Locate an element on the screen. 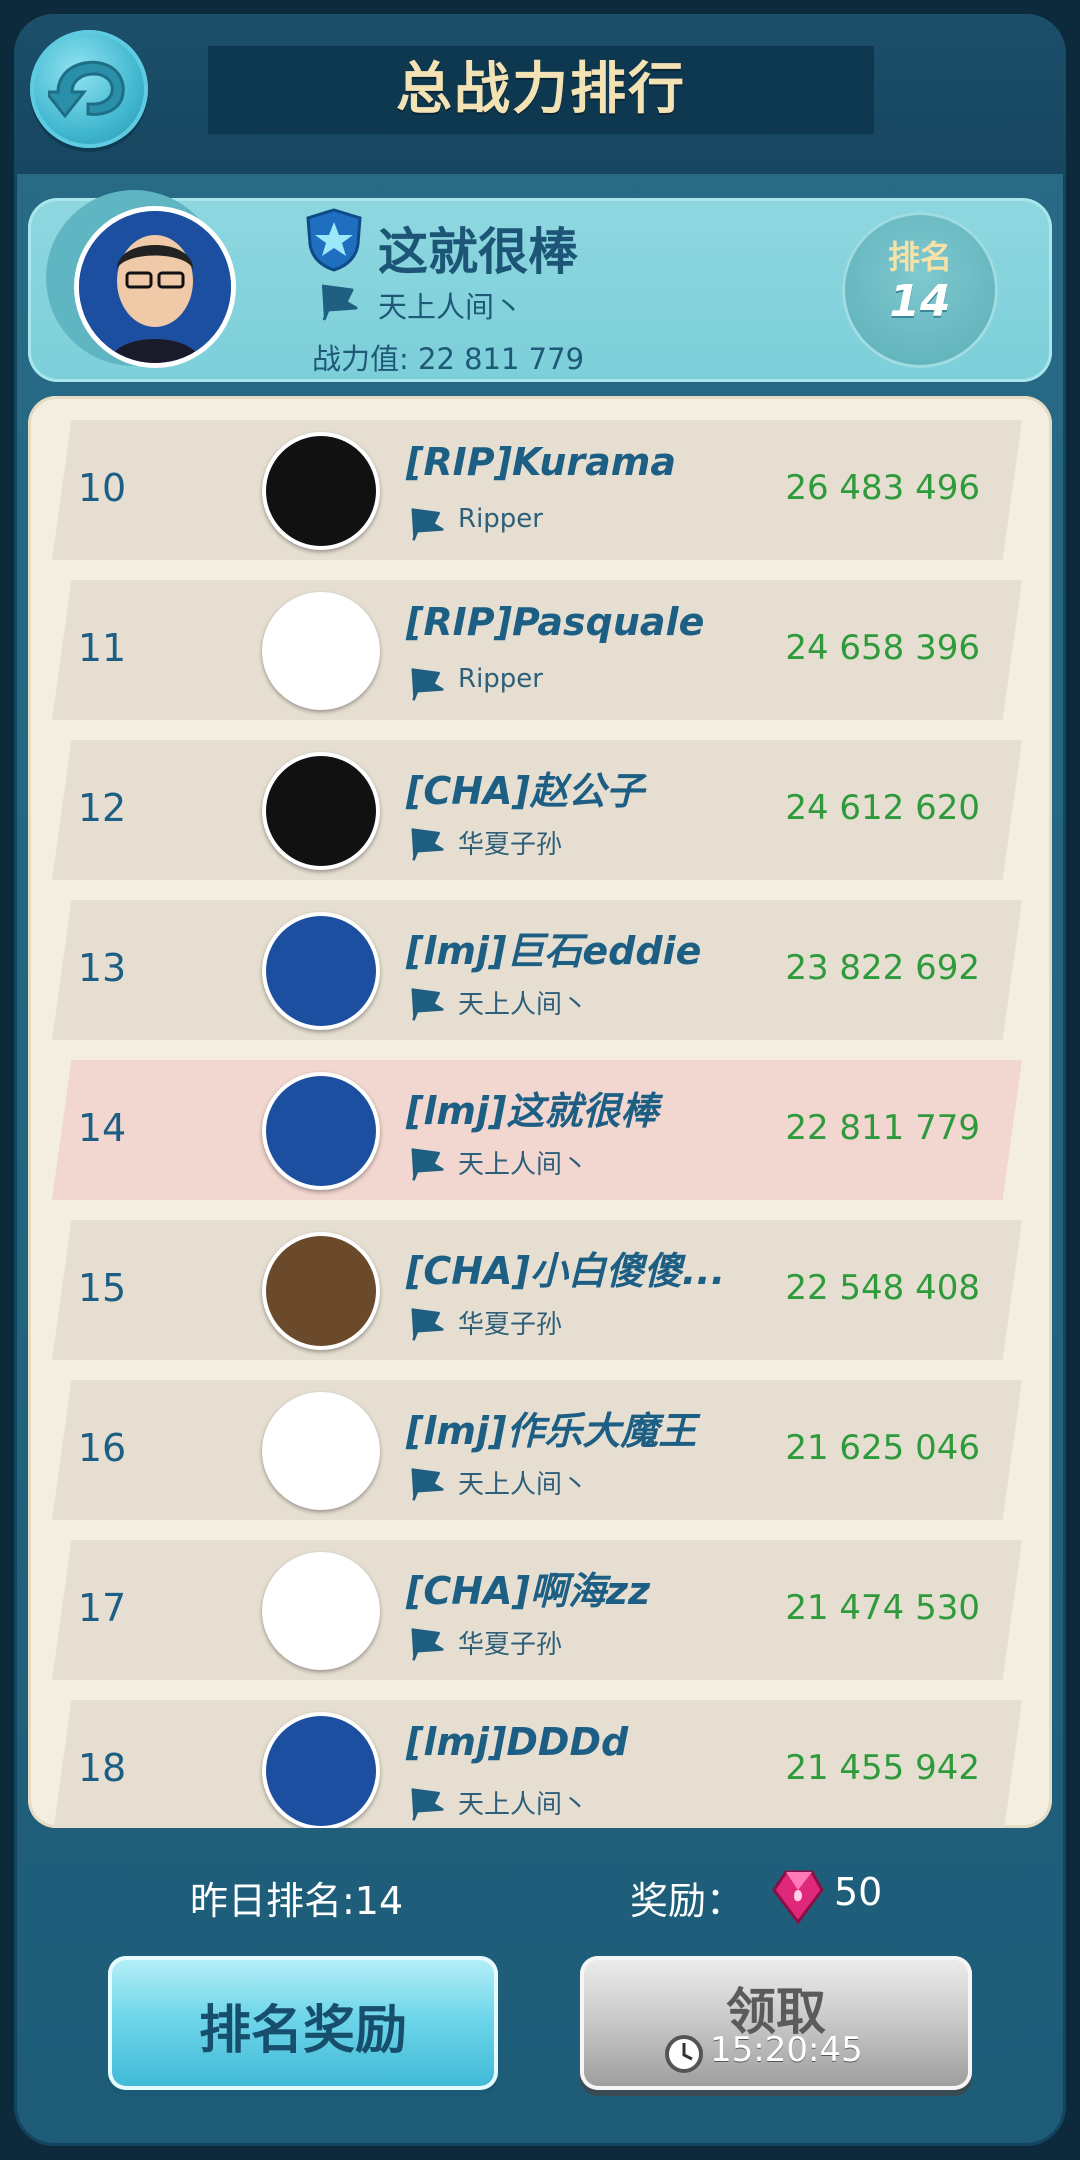  row-player-name: [CHA]赵公子 is located at coordinates (525, 791).